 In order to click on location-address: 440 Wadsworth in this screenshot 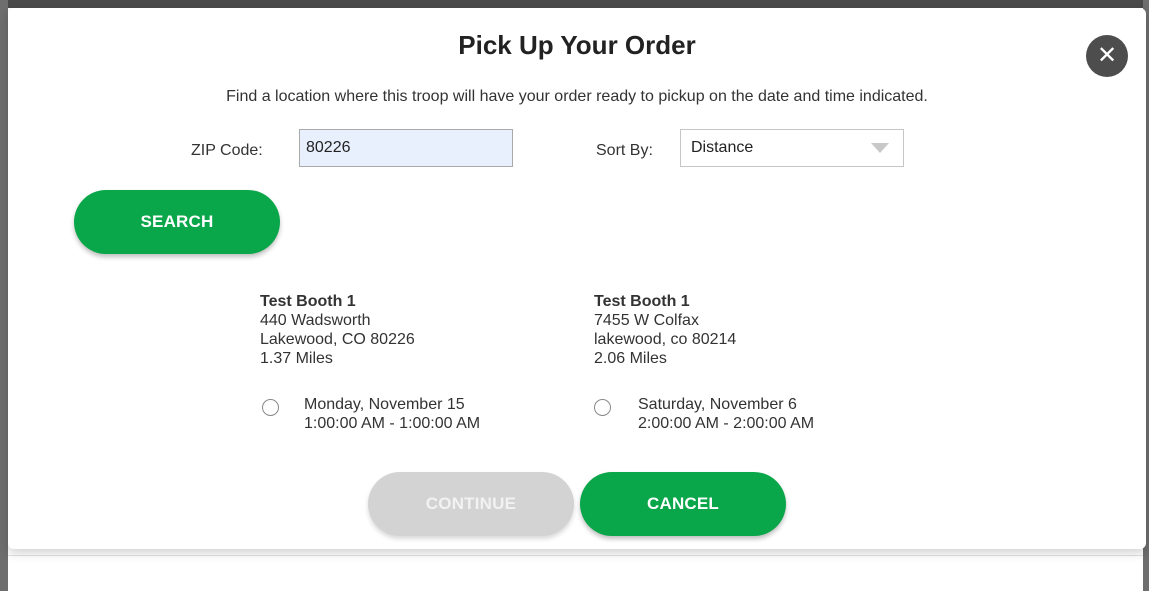, I will do `click(315, 320)`.